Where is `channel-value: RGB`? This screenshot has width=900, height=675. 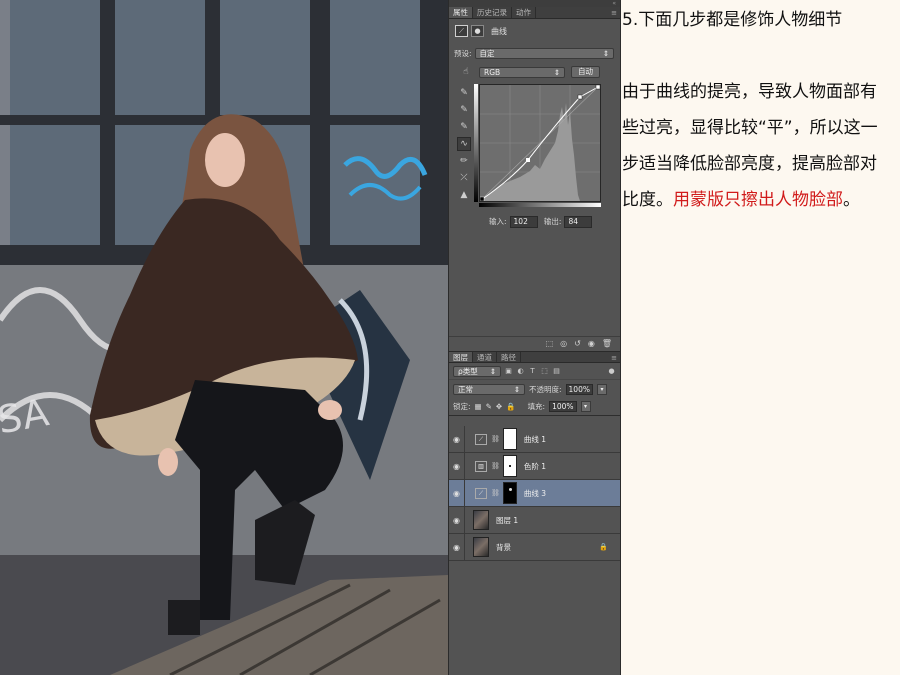 channel-value: RGB is located at coordinates (492, 72).